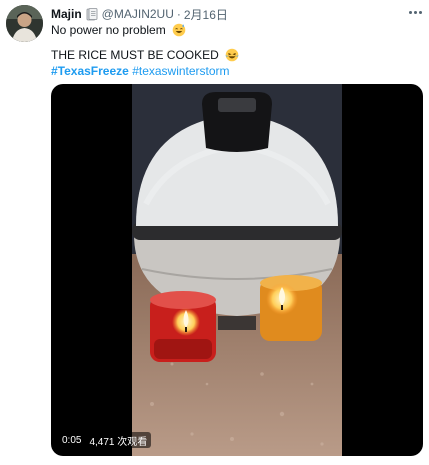 The image size is (429, 465). I want to click on more-options-icon, so click(415, 12).